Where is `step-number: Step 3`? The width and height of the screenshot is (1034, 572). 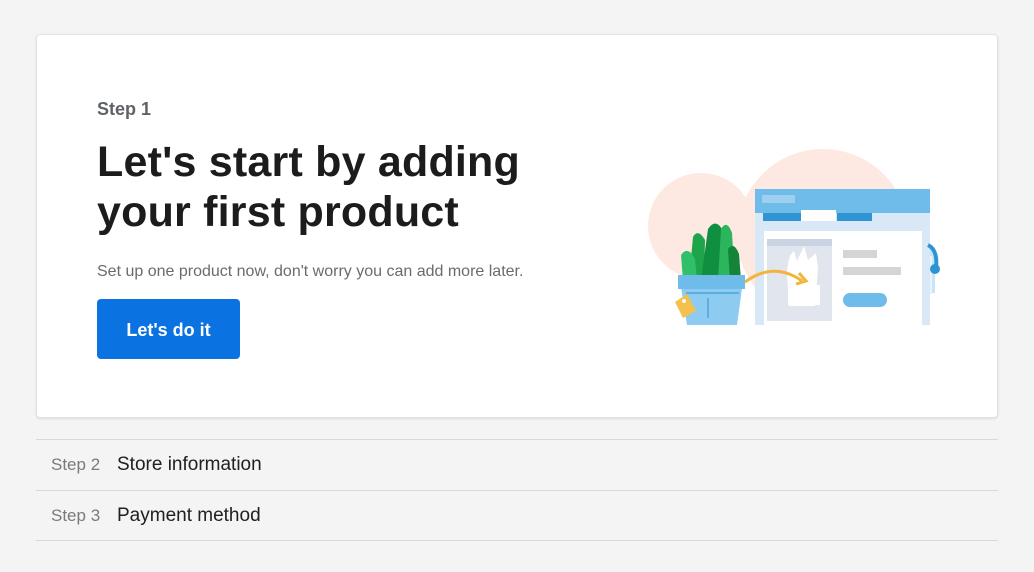
step-number: Step 3 is located at coordinates (76, 515).